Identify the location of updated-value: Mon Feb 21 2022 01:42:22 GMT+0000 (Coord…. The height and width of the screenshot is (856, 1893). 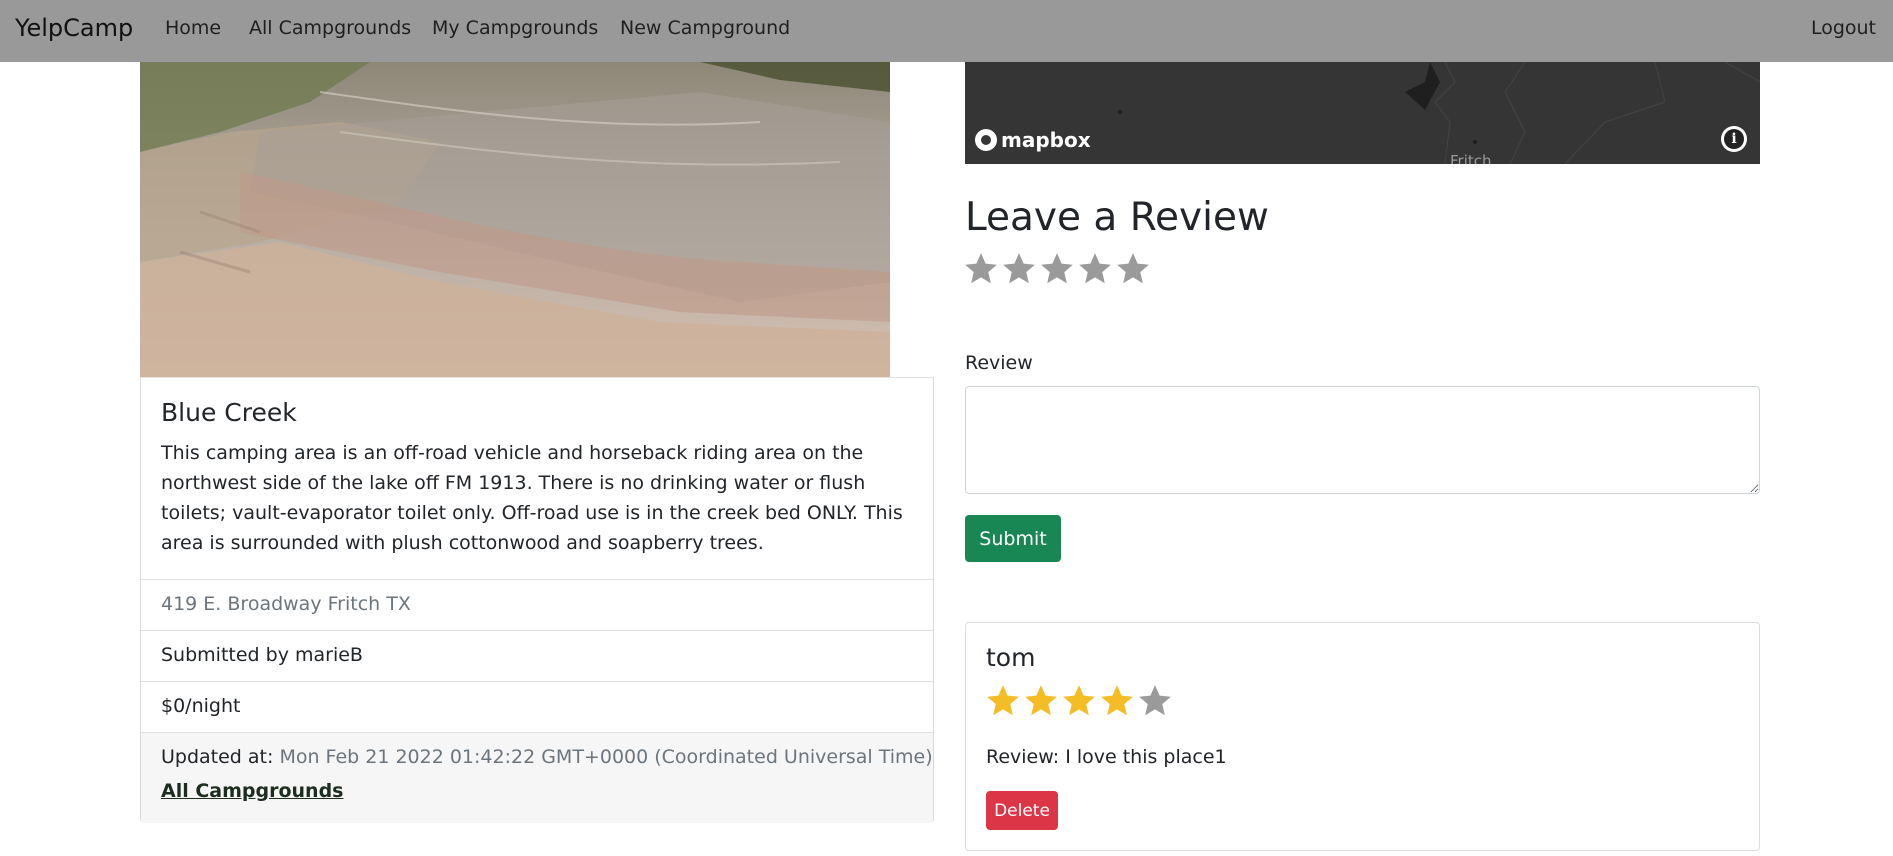
(606, 757).